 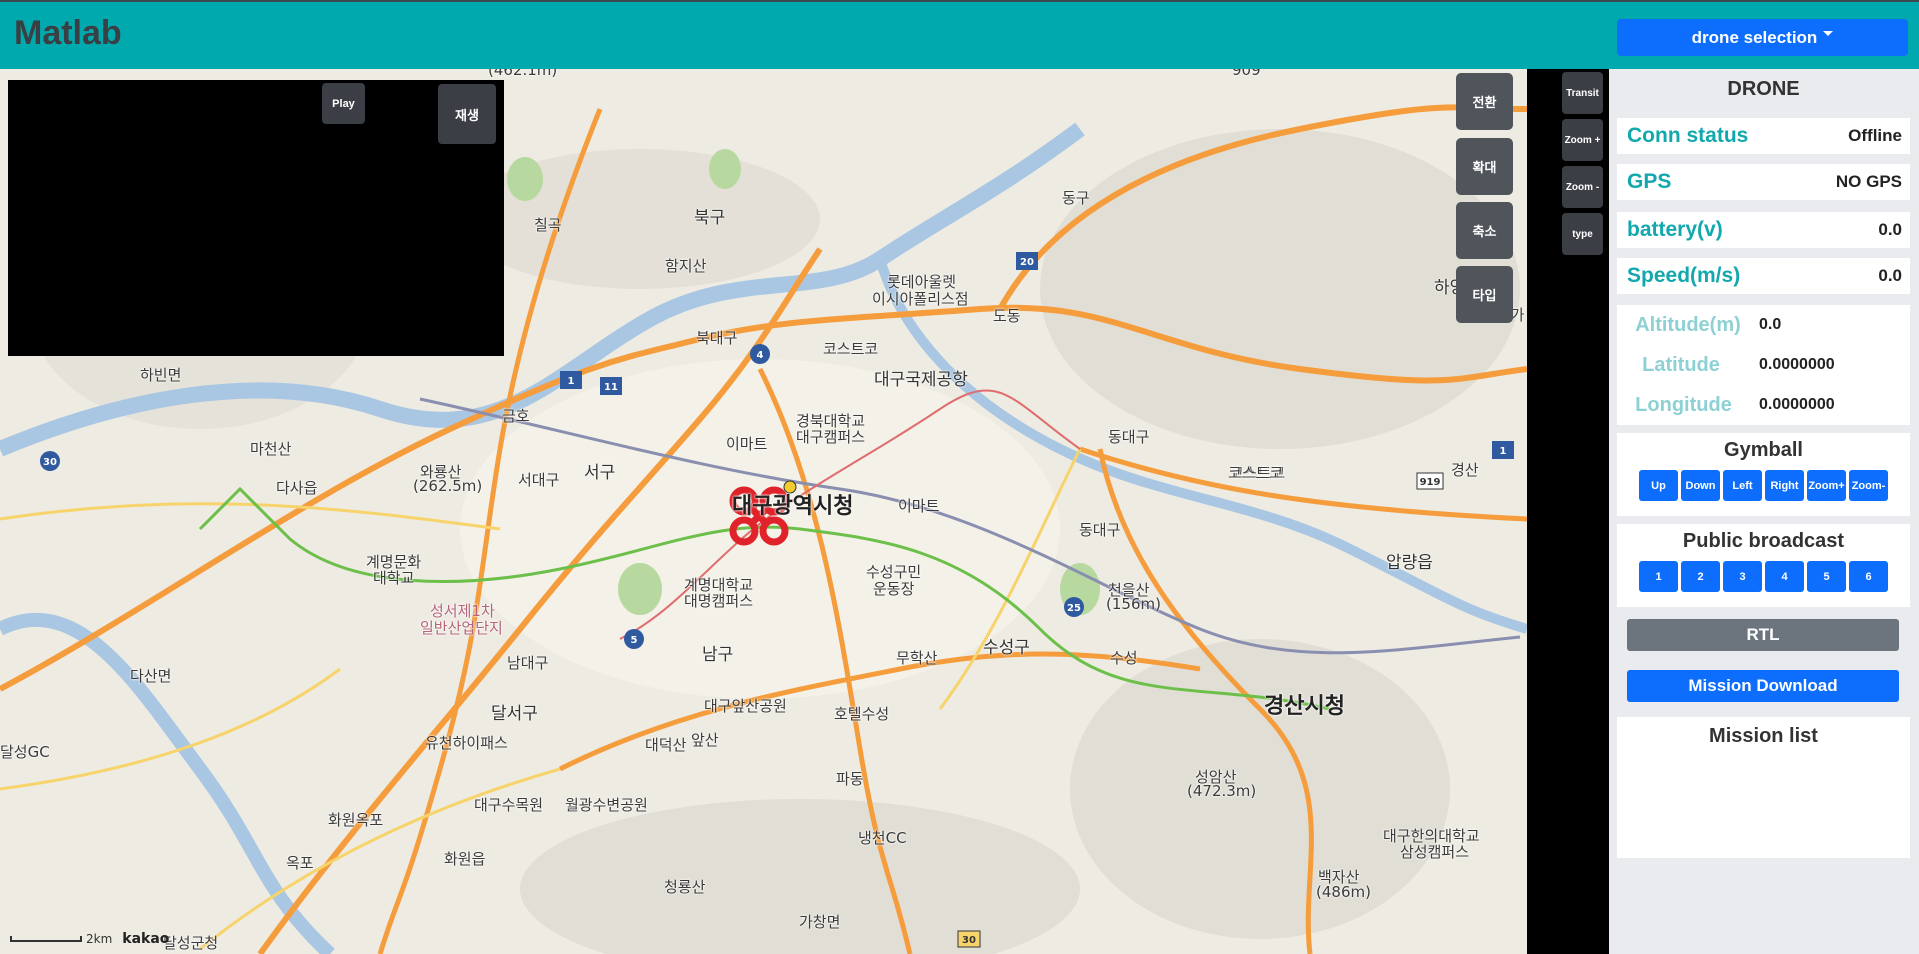 I want to click on map-label-hamjisan: 함지산, so click(x=686, y=266).